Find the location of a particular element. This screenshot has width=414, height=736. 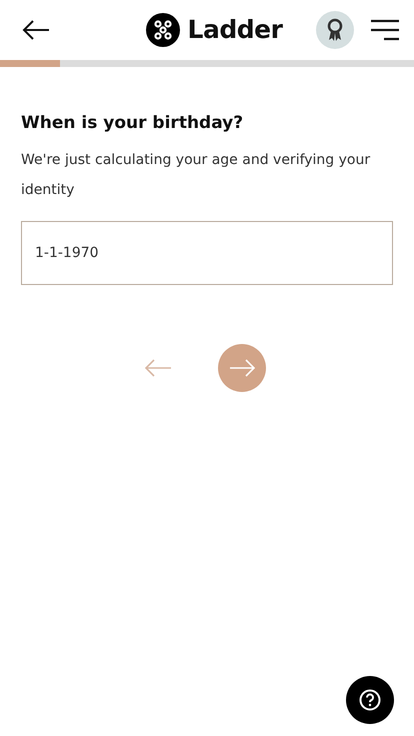

question-title: When is your birthday? is located at coordinates (132, 123).